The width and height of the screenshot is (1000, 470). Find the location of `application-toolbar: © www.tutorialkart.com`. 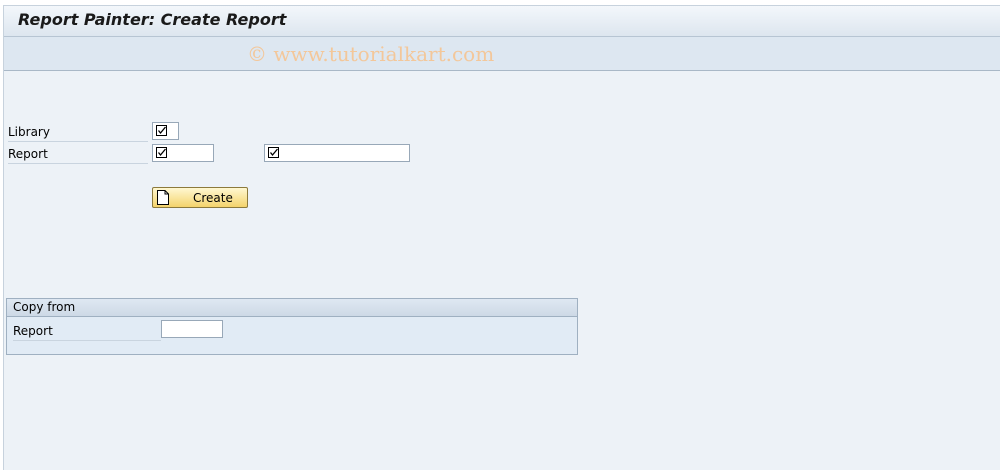

application-toolbar: © www.tutorialkart.com is located at coordinates (502, 54).